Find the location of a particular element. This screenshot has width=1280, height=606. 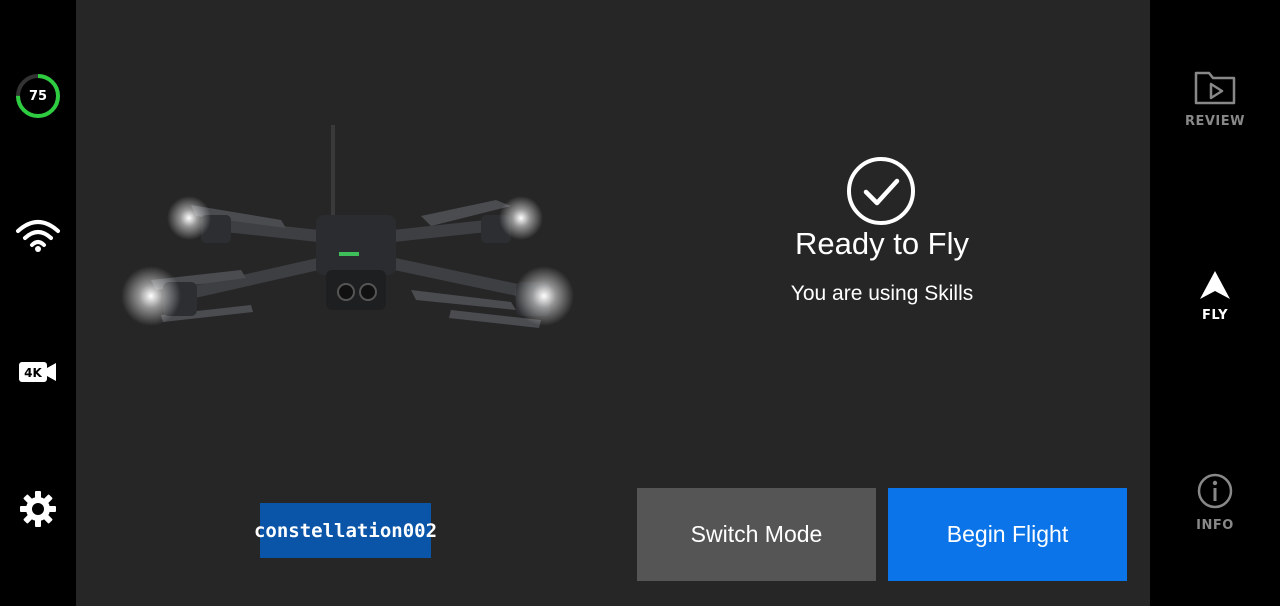

nav-fly: FLY is located at coordinates (1215, 296).